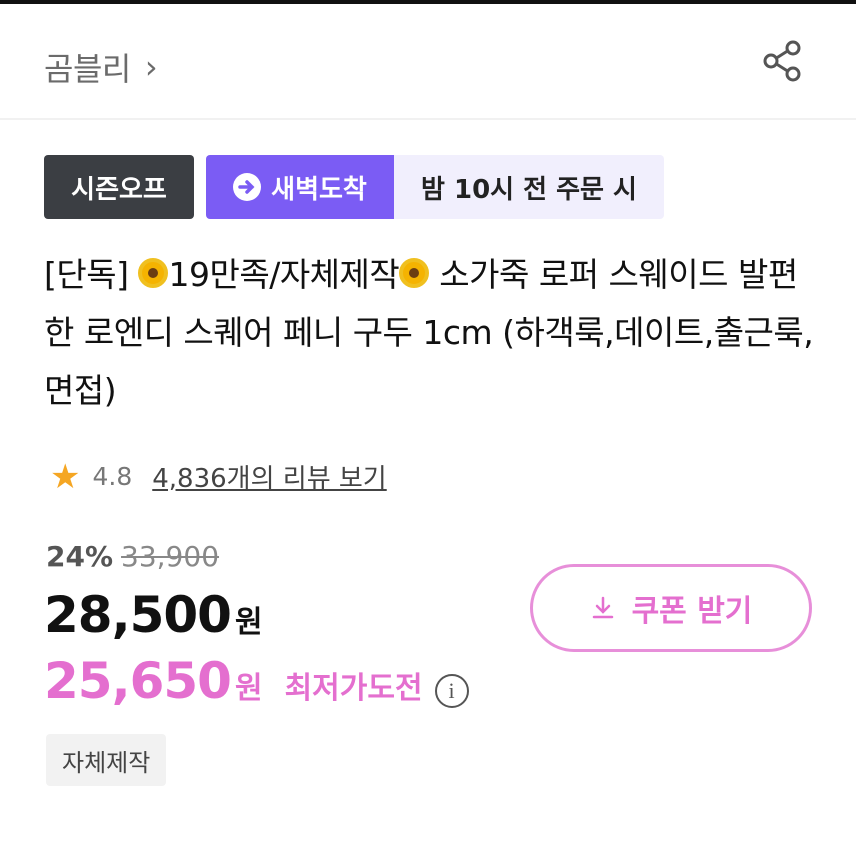  I want to click on coupon-button: 쿠폰 받기, so click(671, 608).